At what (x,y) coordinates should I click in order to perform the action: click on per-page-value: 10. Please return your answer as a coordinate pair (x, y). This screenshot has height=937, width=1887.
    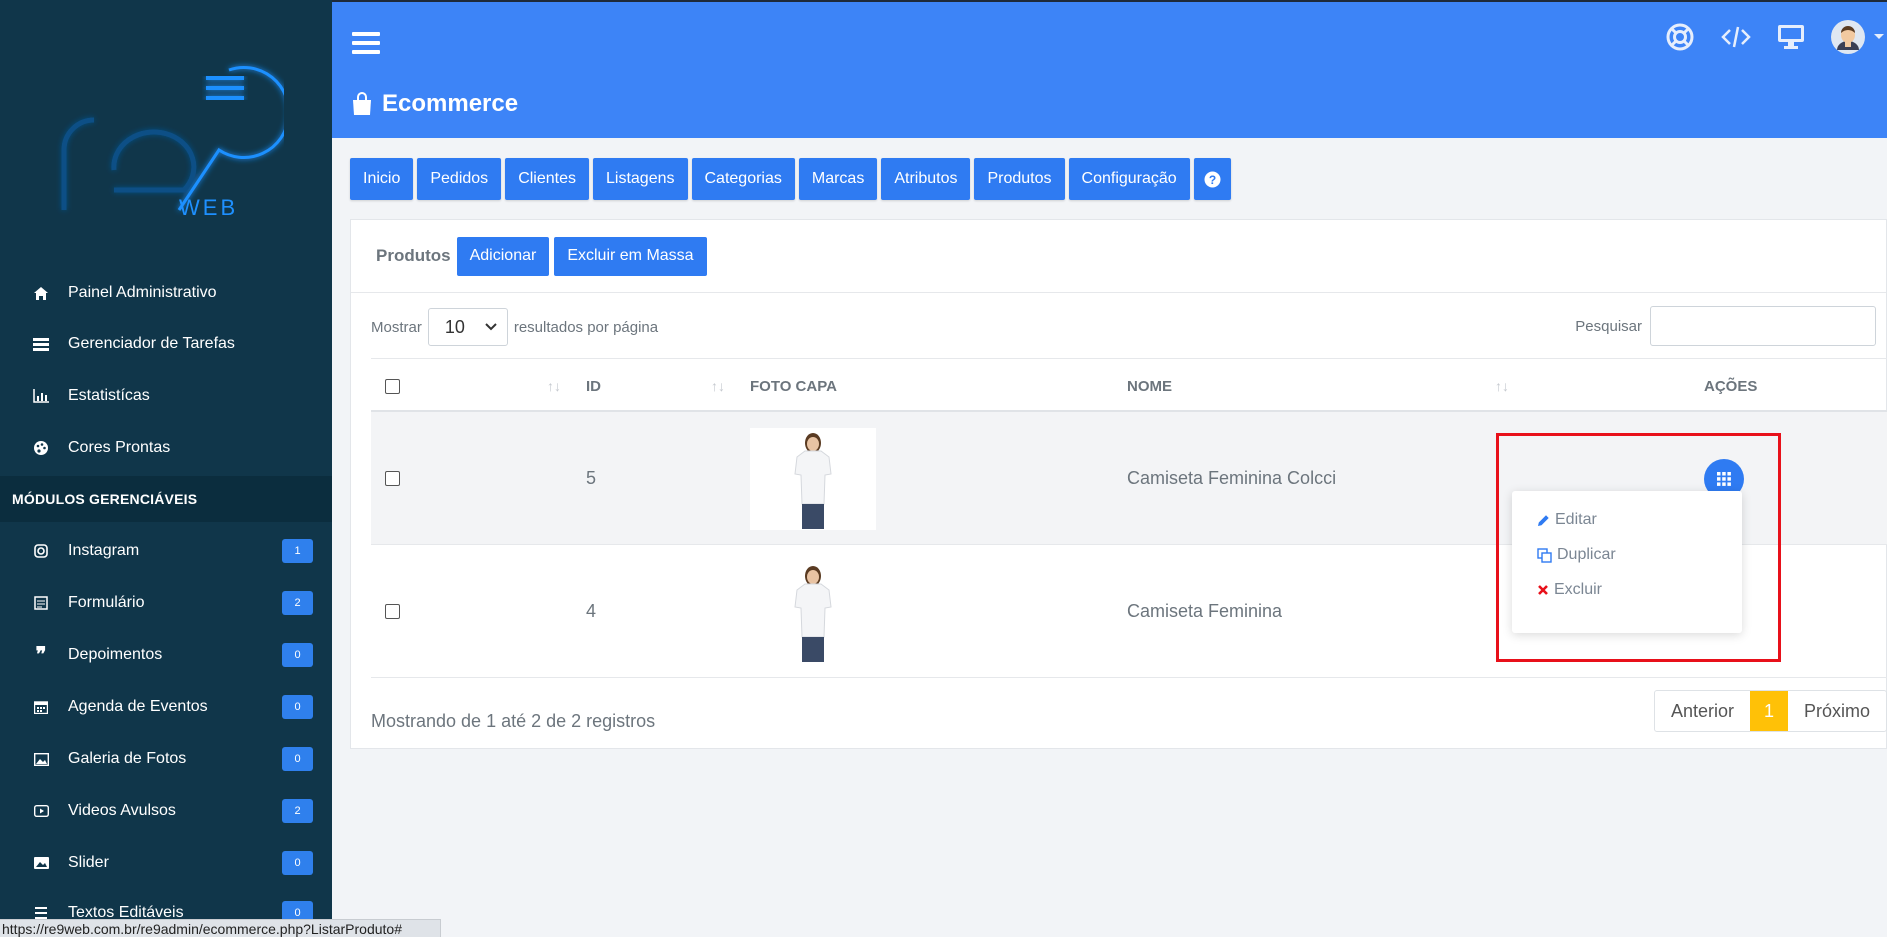
    Looking at the image, I should click on (454, 326).